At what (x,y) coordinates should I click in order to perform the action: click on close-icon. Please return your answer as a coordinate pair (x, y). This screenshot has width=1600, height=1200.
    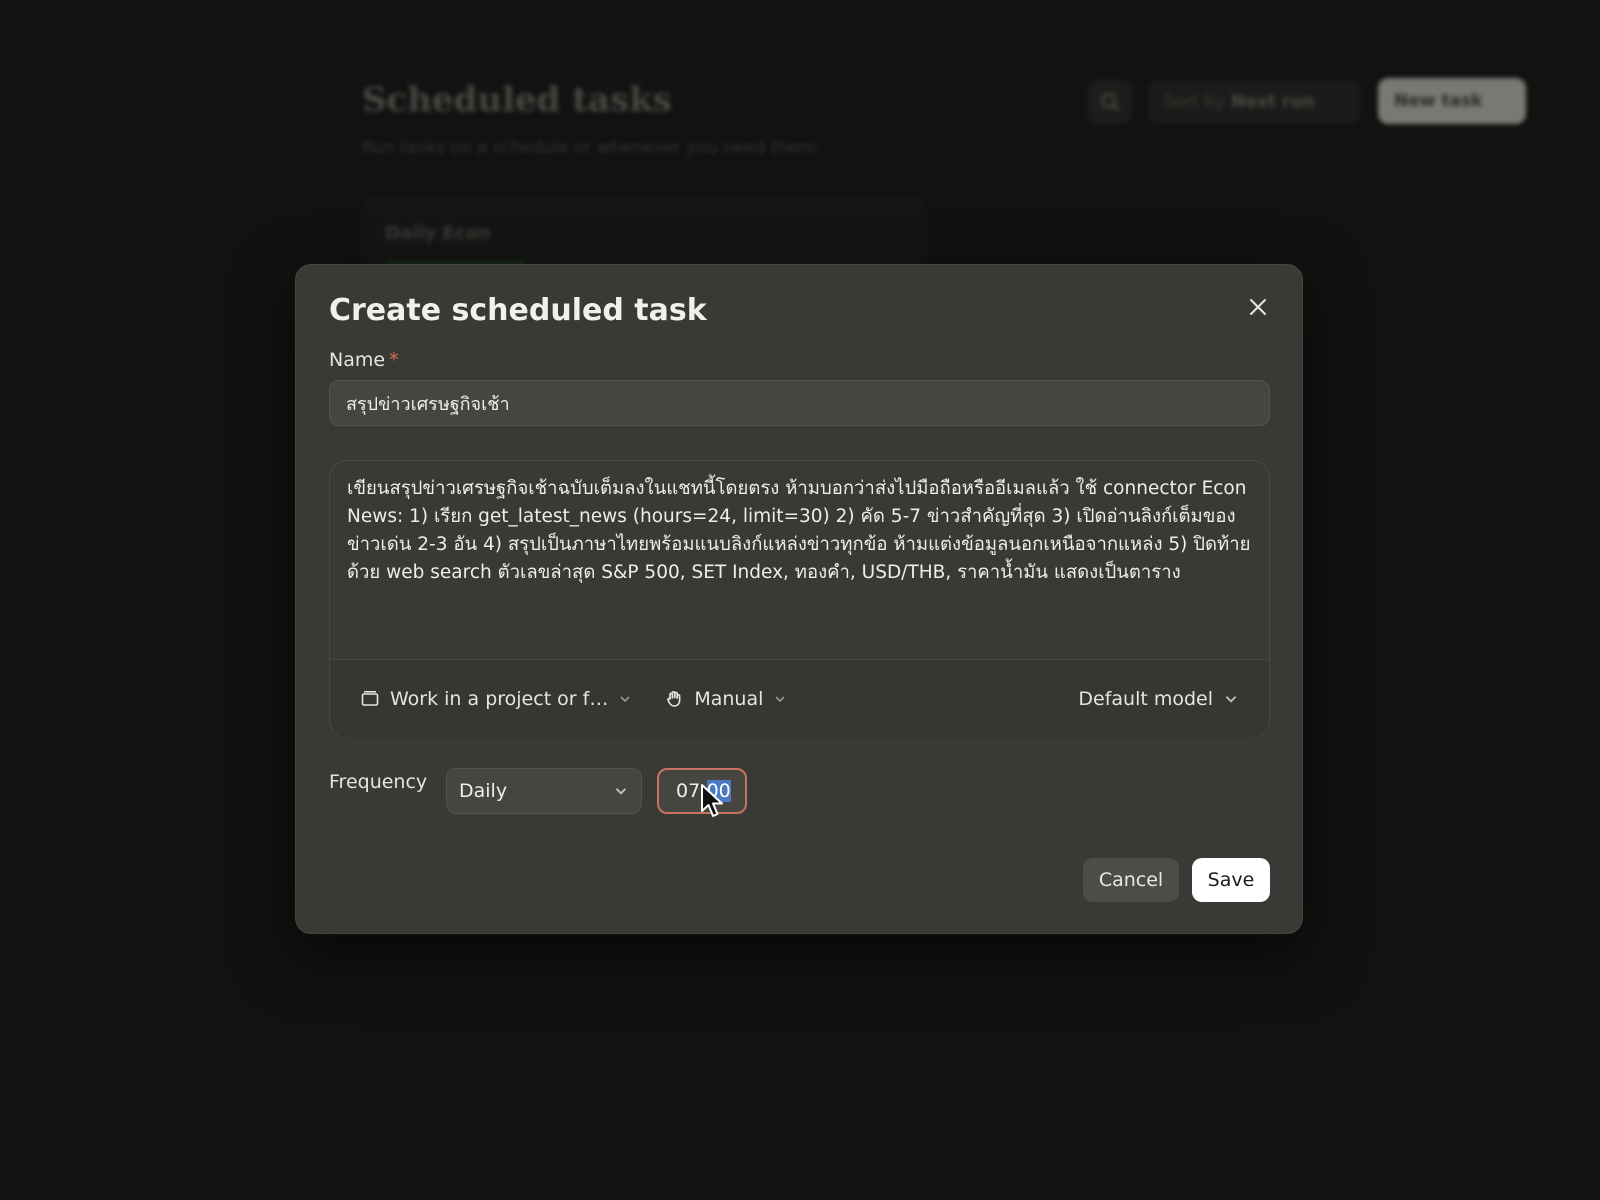
    Looking at the image, I should click on (1258, 307).